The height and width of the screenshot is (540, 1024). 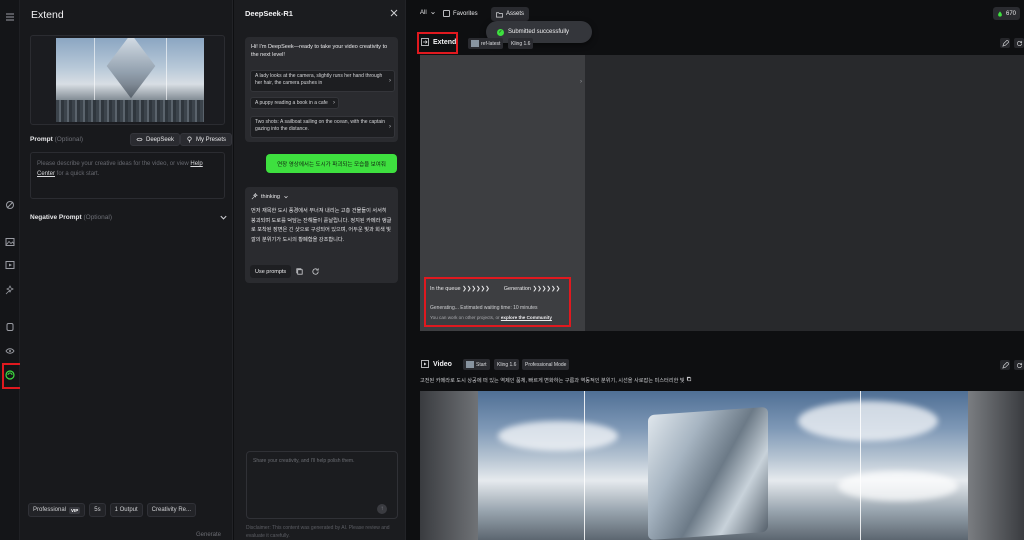 What do you see at coordinates (97, 510) in the screenshot?
I see `duration-select: 5s` at bounding box center [97, 510].